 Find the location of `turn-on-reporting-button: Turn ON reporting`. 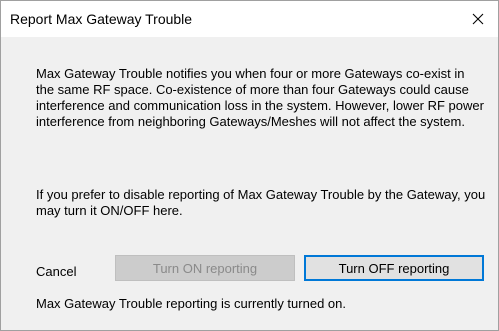

turn-on-reporting-button: Turn ON reporting is located at coordinates (205, 268).